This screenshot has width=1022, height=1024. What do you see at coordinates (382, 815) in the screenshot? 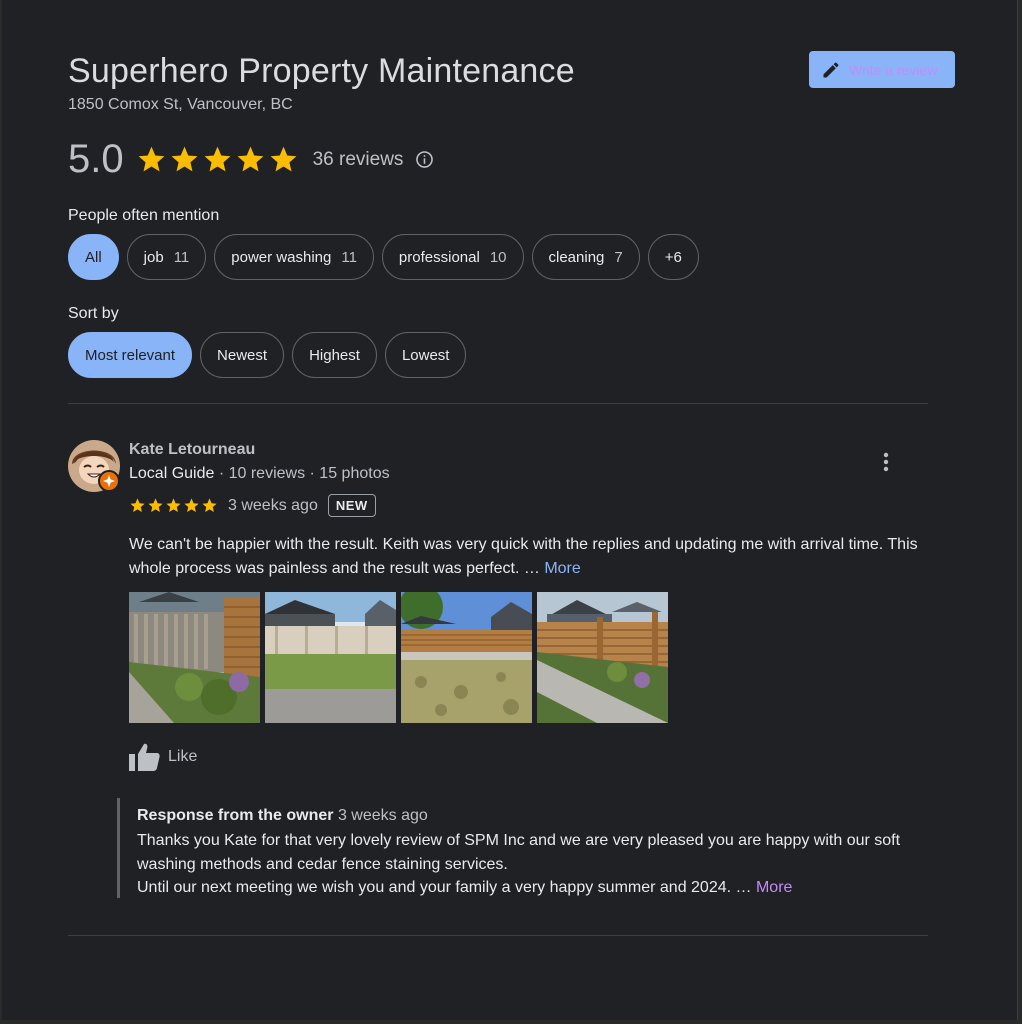
I see `owner-response-date: 3 weeks ago` at bounding box center [382, 815].